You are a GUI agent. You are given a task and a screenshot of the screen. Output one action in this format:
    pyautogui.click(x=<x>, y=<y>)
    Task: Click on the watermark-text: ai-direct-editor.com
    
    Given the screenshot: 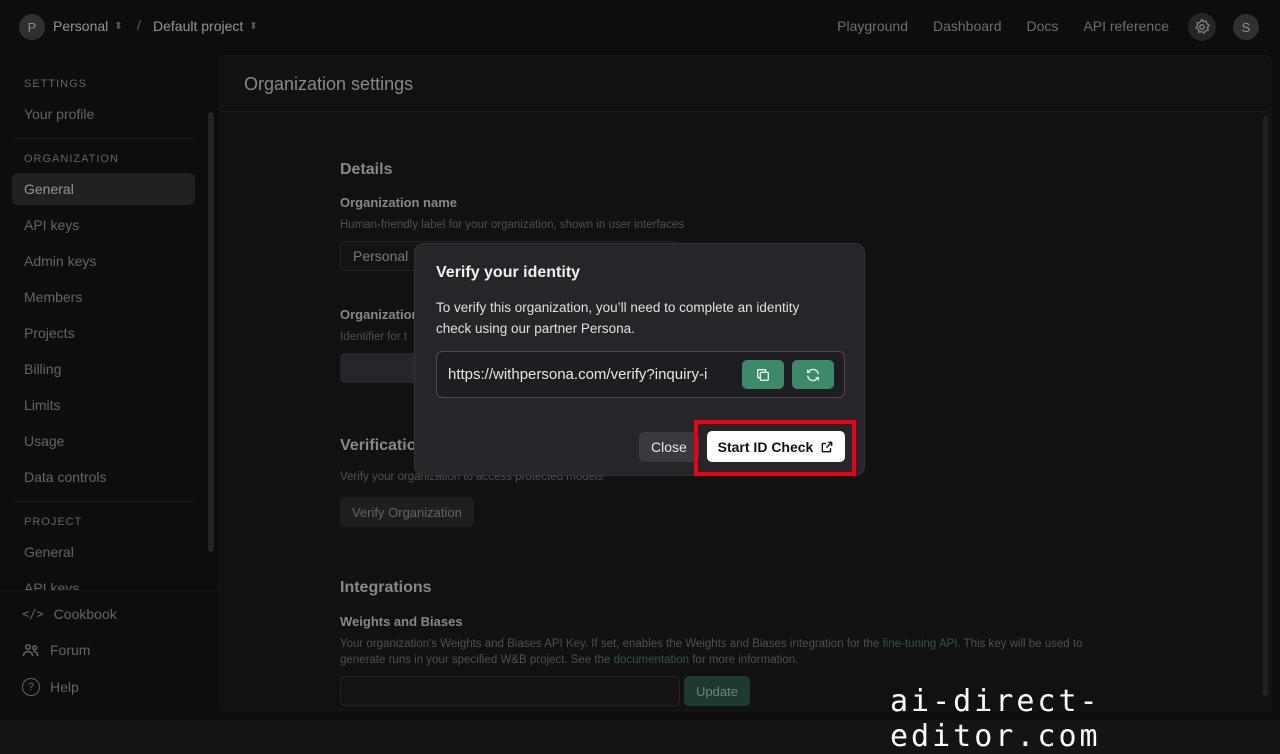 What is the action you would take?
    pyautogui.click(x=995, y=719)
    